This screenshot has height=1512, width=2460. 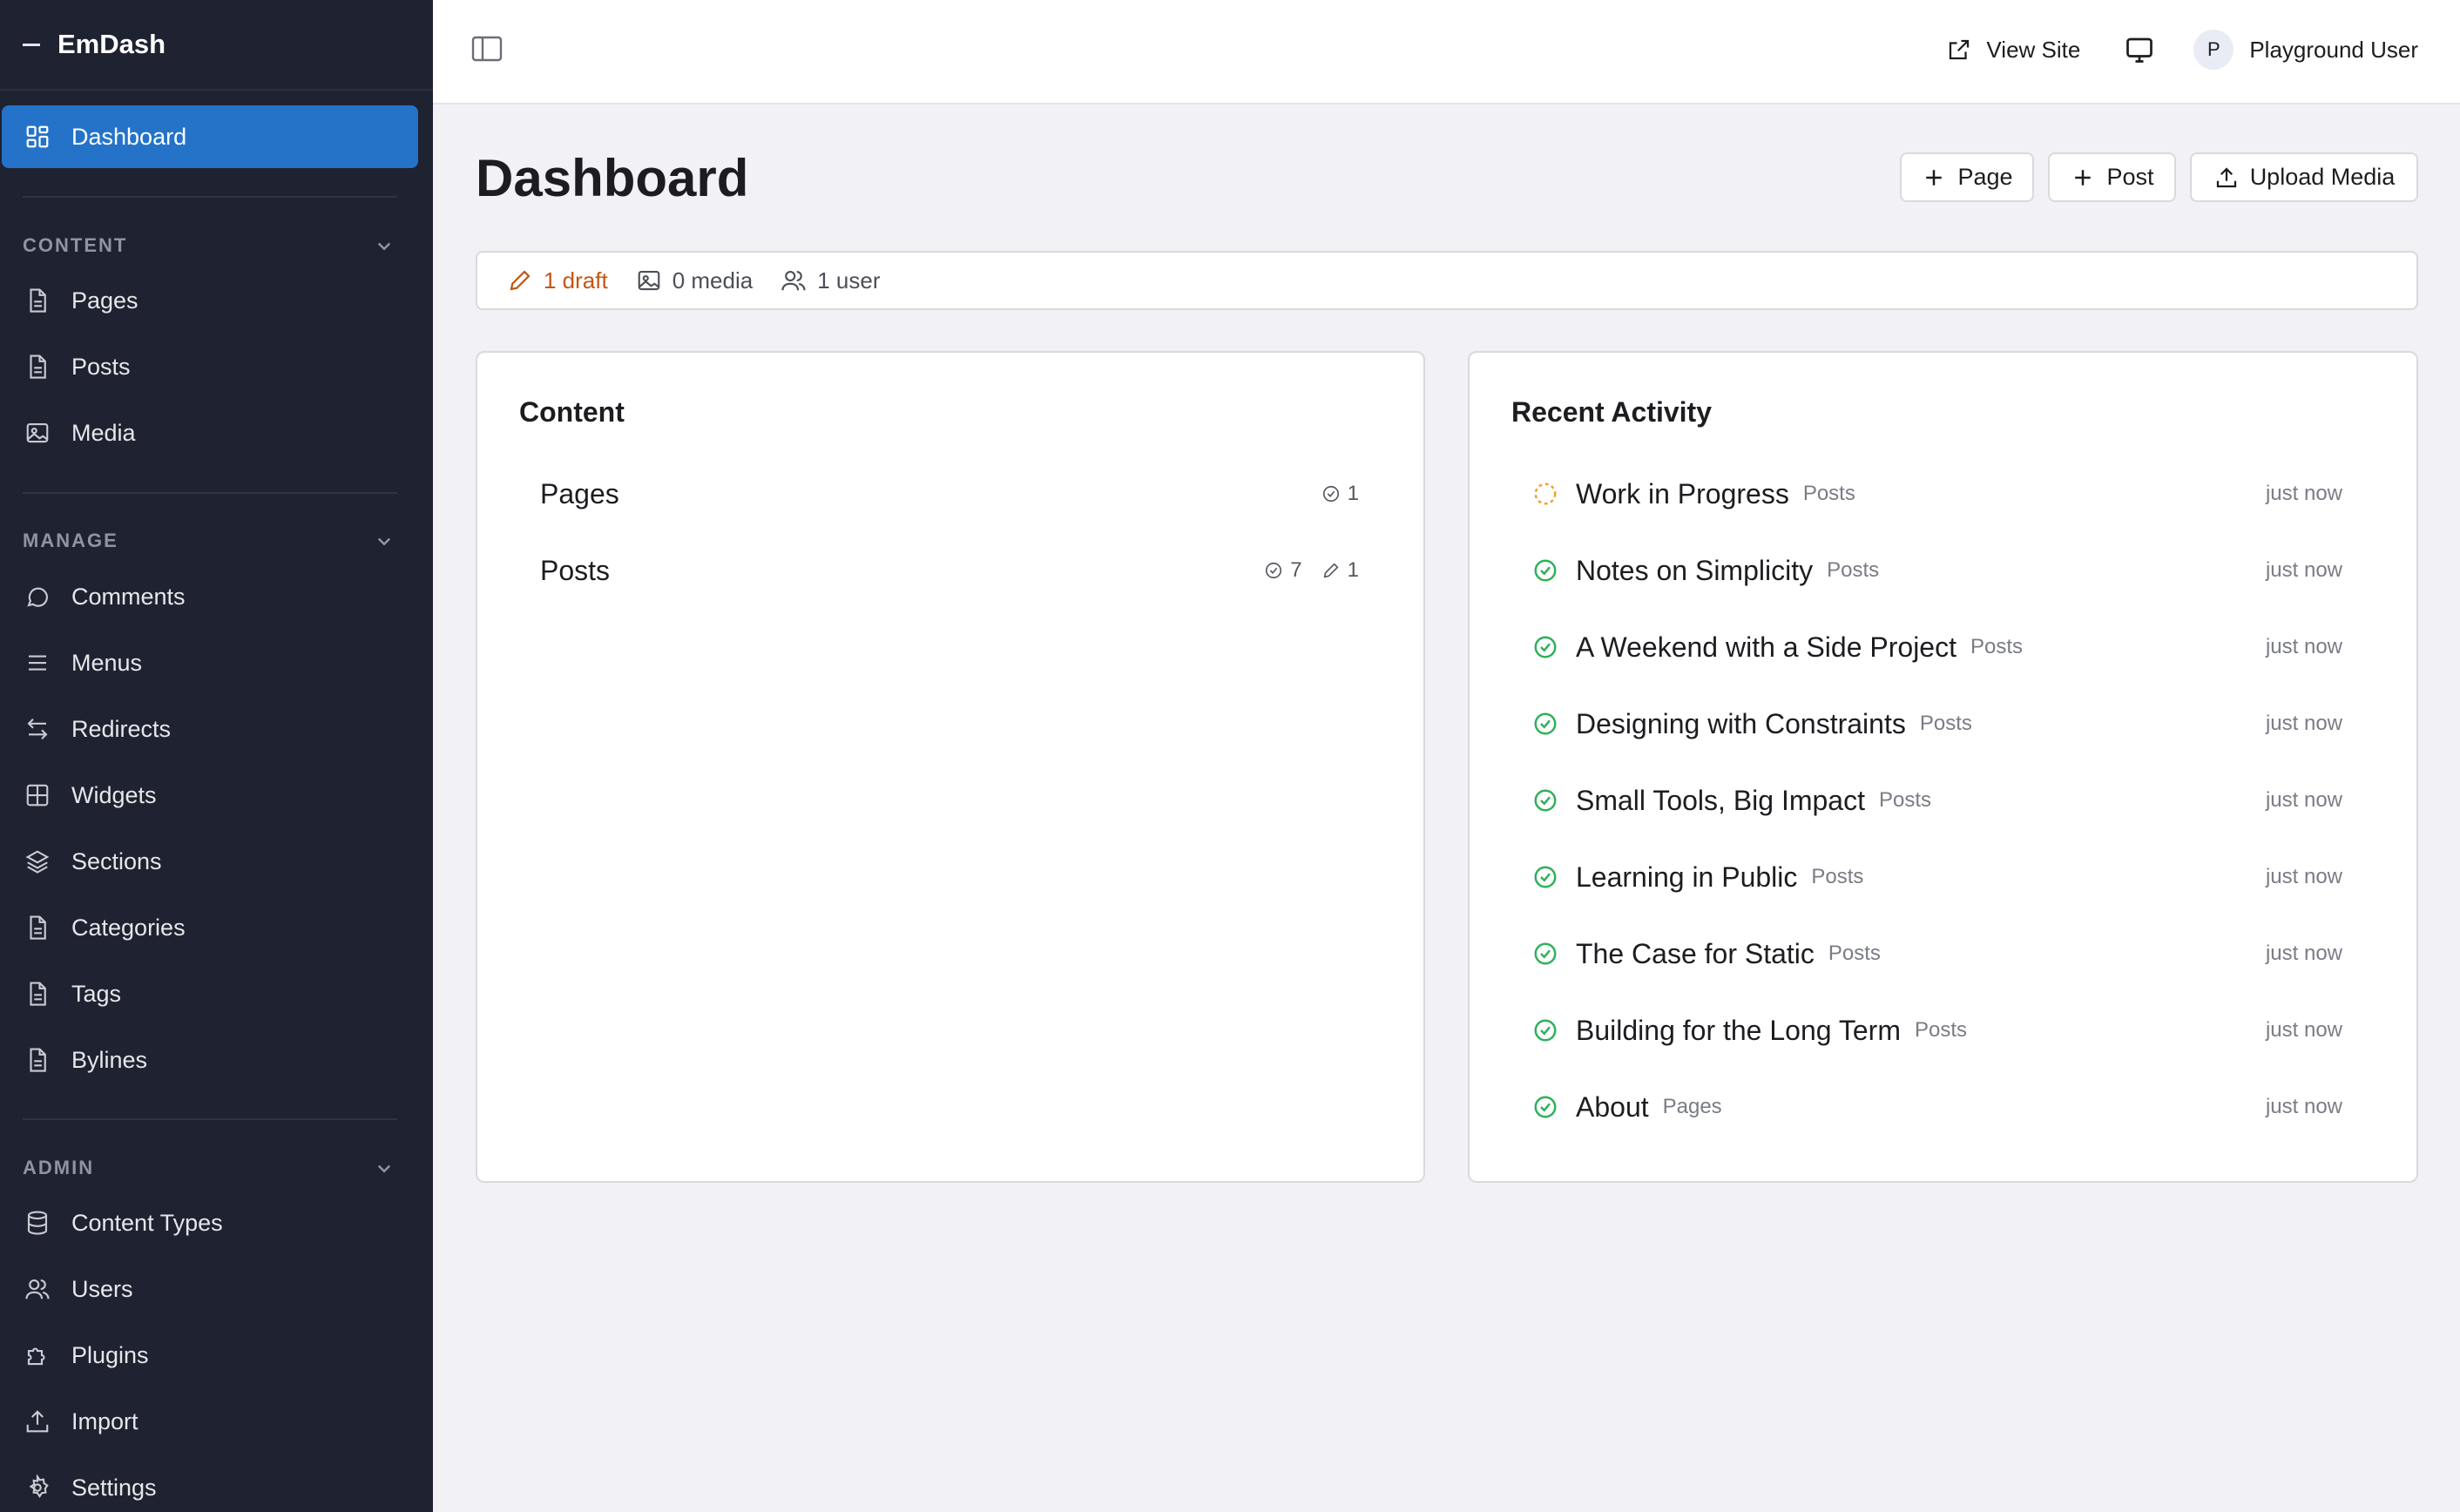 What do you see at coordinates (1446, 52) in the screenshot?
I see `topbar: View Site P Playground User` at bounding box center [1446, 52].